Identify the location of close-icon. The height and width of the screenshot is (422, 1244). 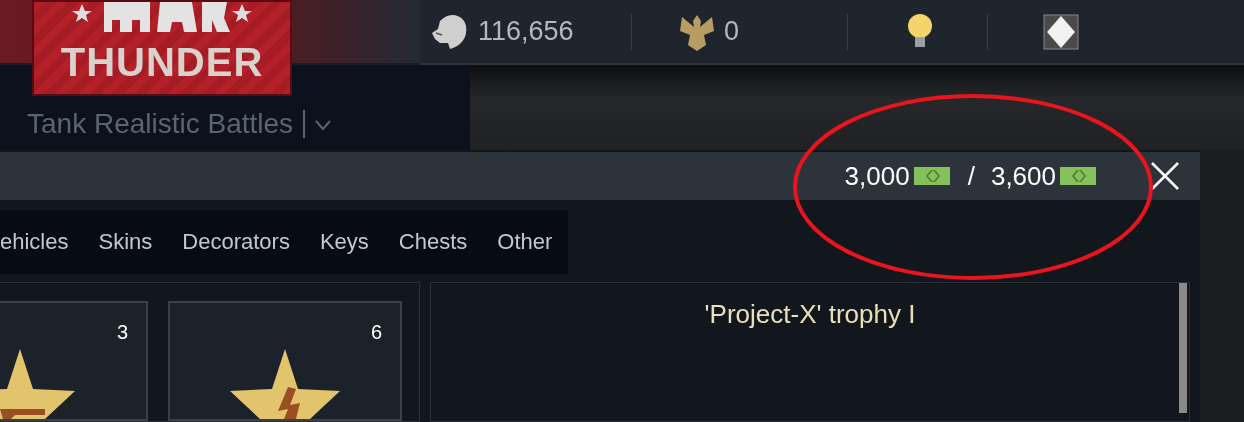
(1165, 176).